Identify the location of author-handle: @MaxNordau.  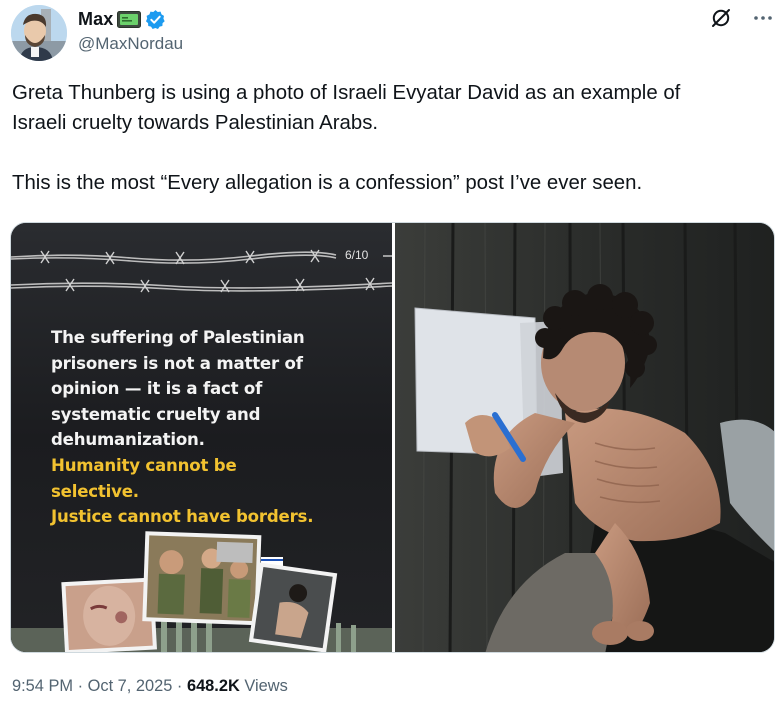
(130, 44).